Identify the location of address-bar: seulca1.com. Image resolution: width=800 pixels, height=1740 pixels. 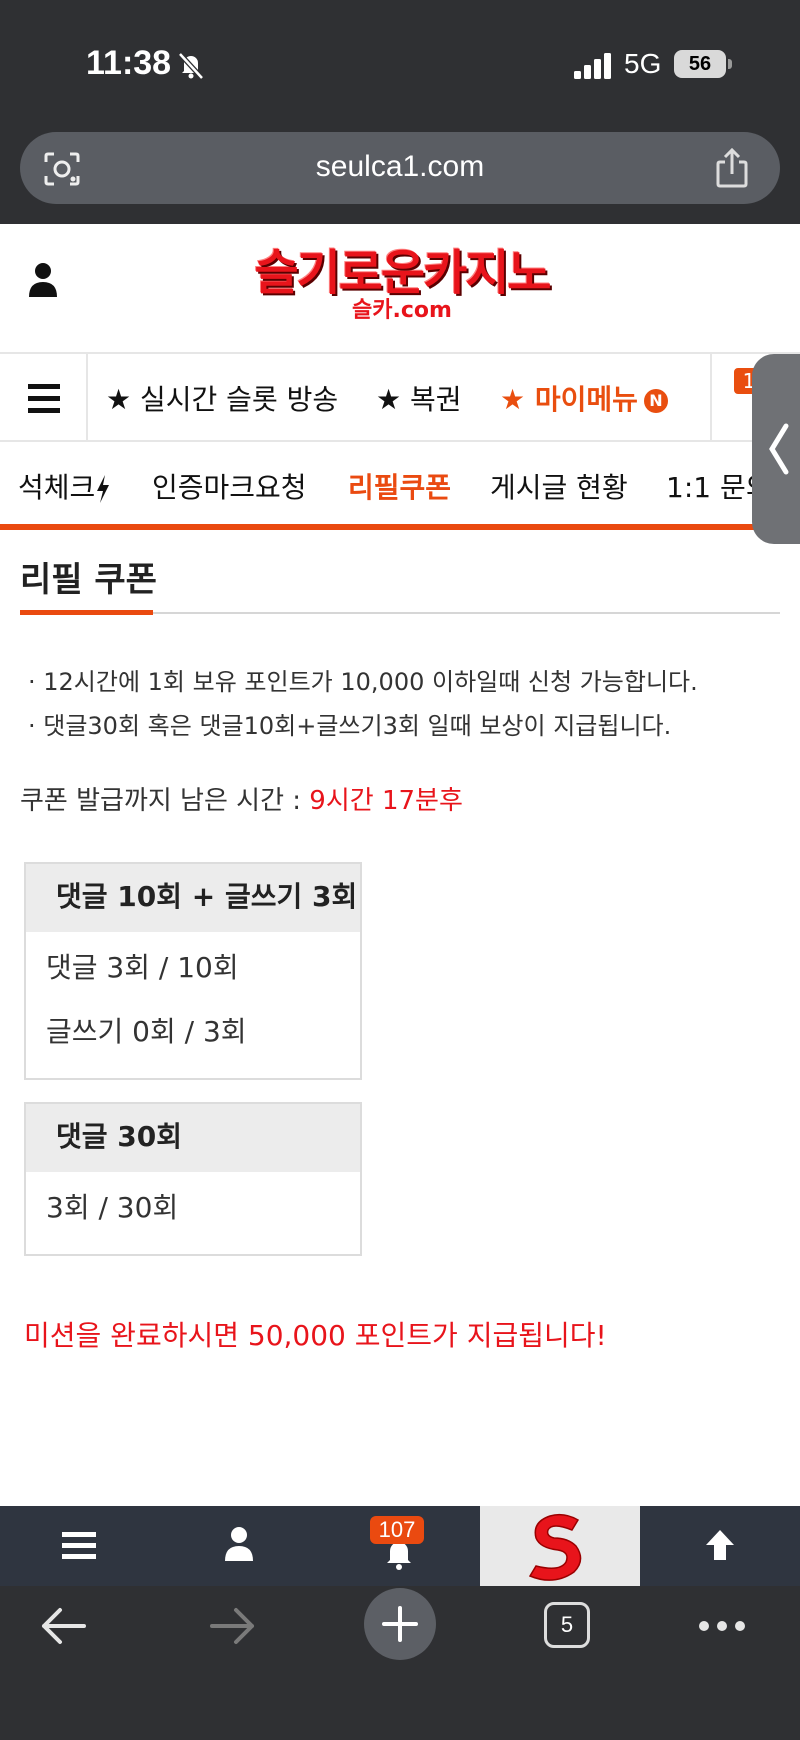
(400, 168).